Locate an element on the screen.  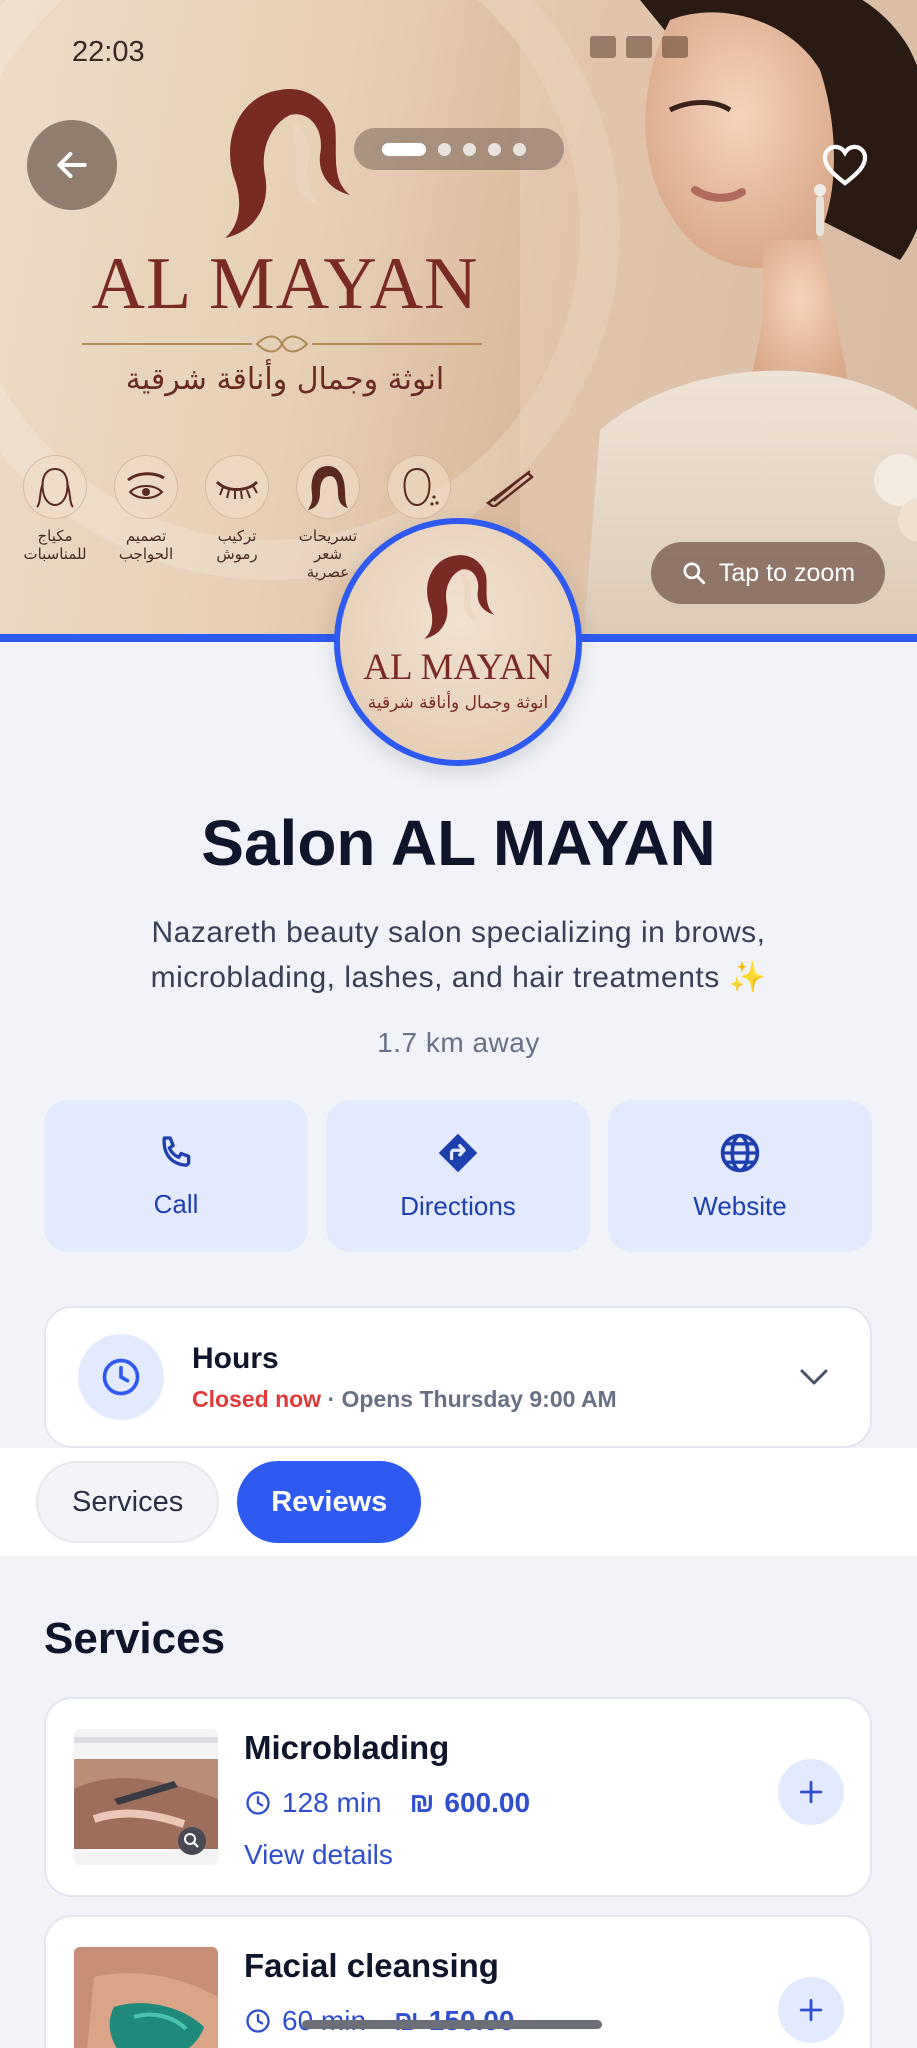
hero-service-label: تصميم الحواجب is located at coordinates (146, 545).